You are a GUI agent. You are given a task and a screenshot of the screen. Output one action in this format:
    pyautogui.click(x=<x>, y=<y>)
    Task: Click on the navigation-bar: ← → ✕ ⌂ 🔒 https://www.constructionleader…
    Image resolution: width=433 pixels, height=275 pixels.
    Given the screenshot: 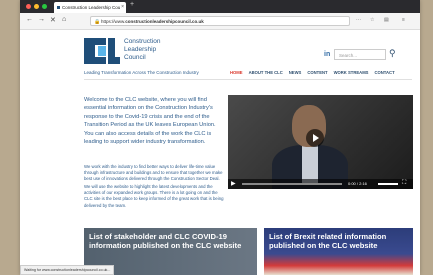 What is the action you would take?
    pyautogui.click(x=220, y=21)
    